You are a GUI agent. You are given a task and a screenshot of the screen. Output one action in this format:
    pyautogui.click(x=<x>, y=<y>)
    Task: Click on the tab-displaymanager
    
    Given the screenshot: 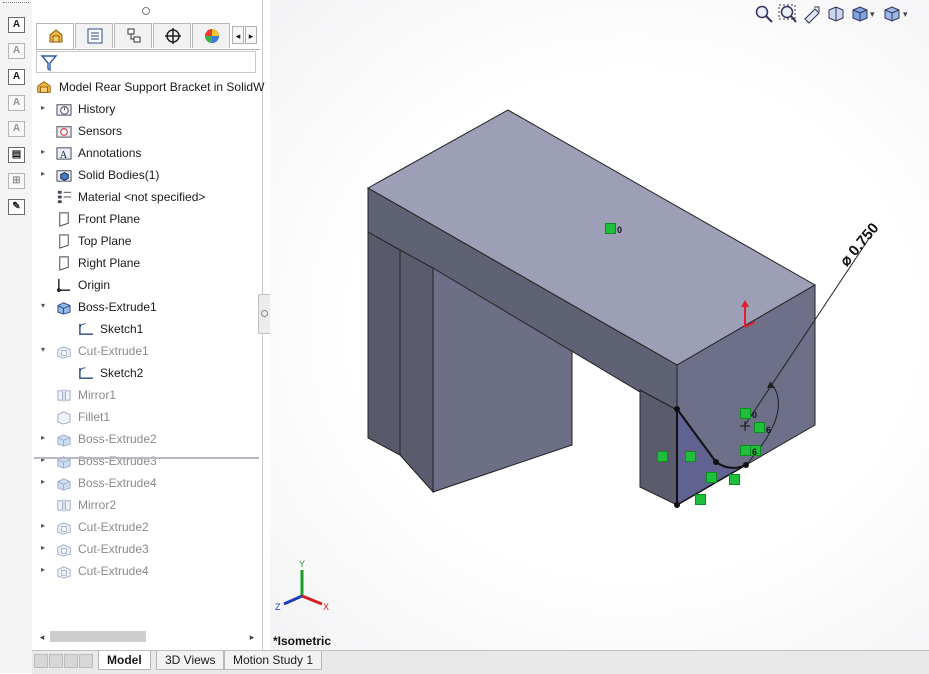 What is the action you would take?
    pyautogui.click(x=211, y=35)
    